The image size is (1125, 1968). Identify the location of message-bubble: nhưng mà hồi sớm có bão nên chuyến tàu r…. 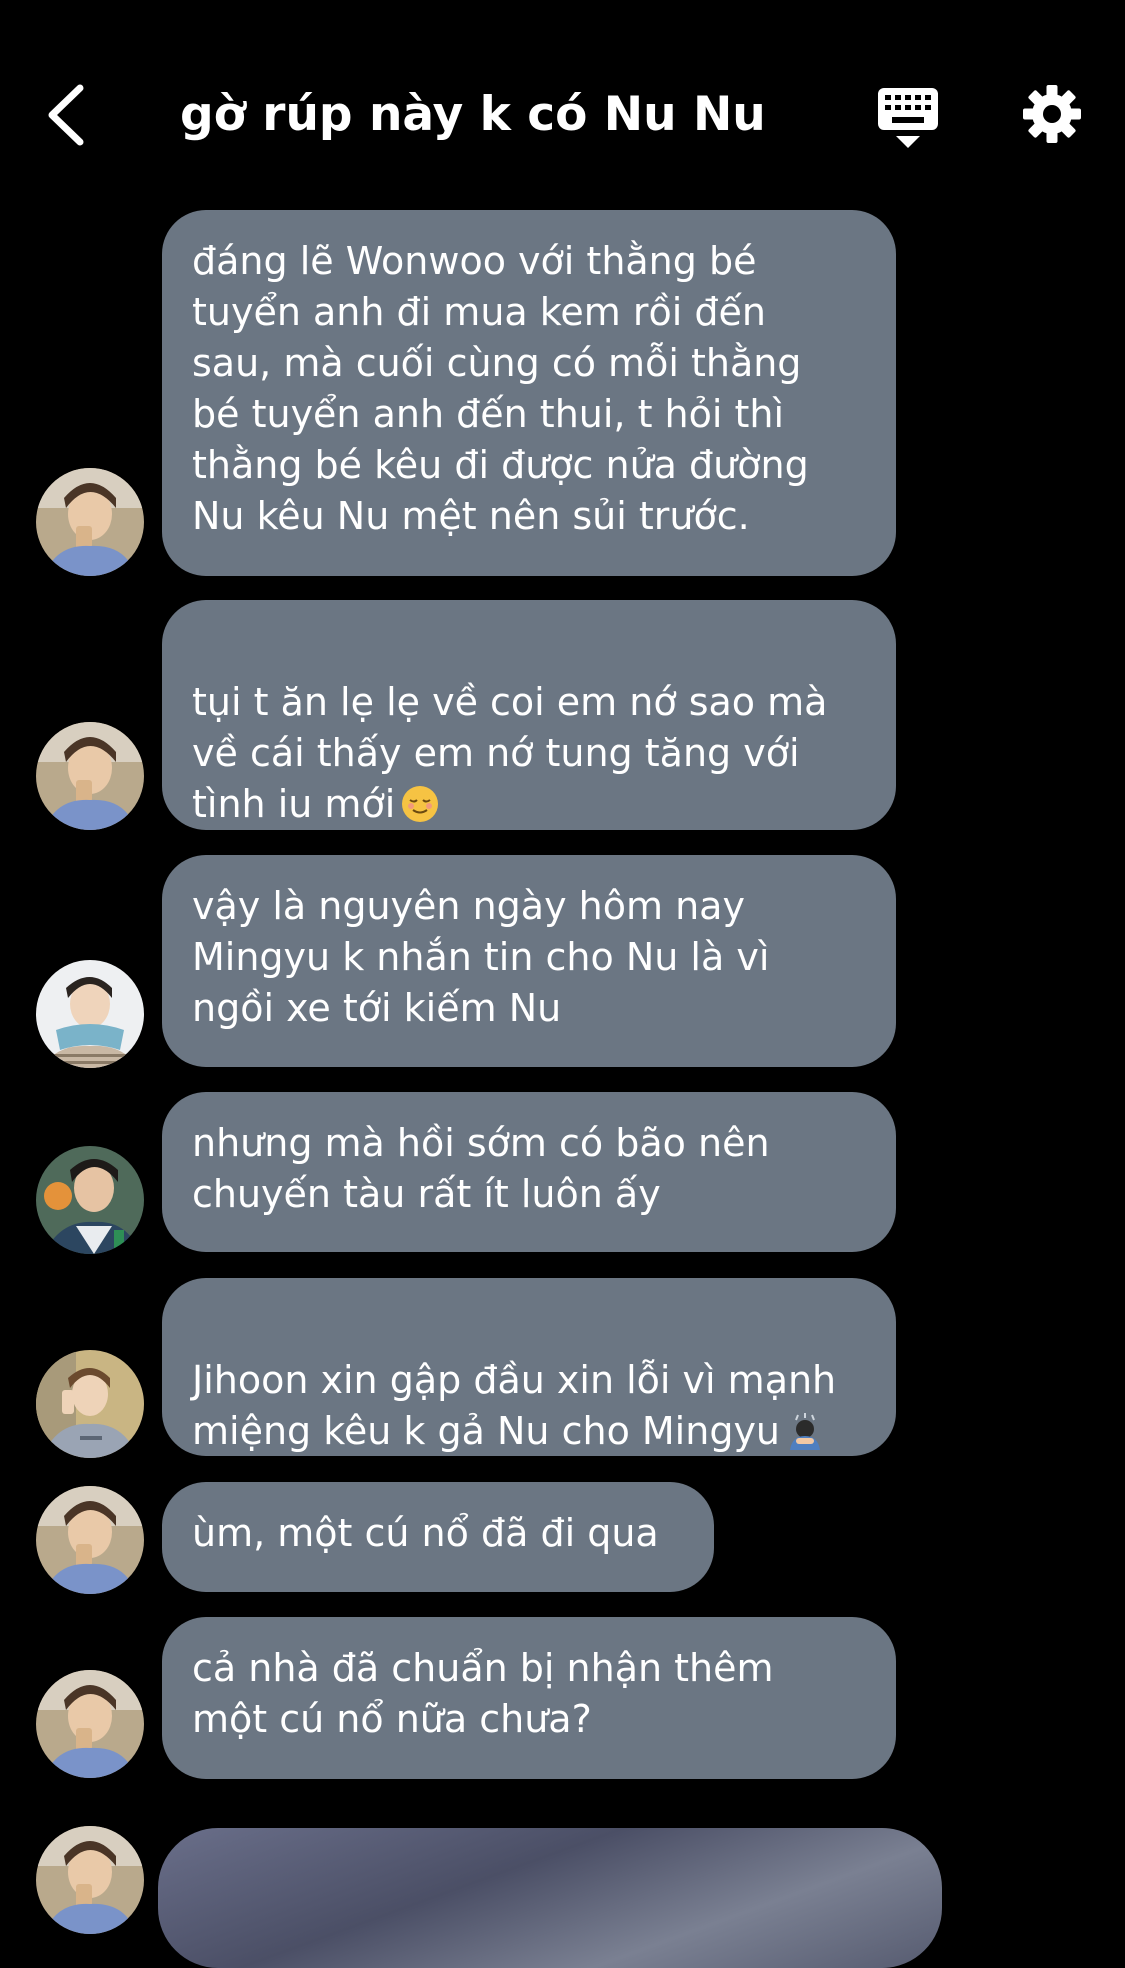
(529, 1172).